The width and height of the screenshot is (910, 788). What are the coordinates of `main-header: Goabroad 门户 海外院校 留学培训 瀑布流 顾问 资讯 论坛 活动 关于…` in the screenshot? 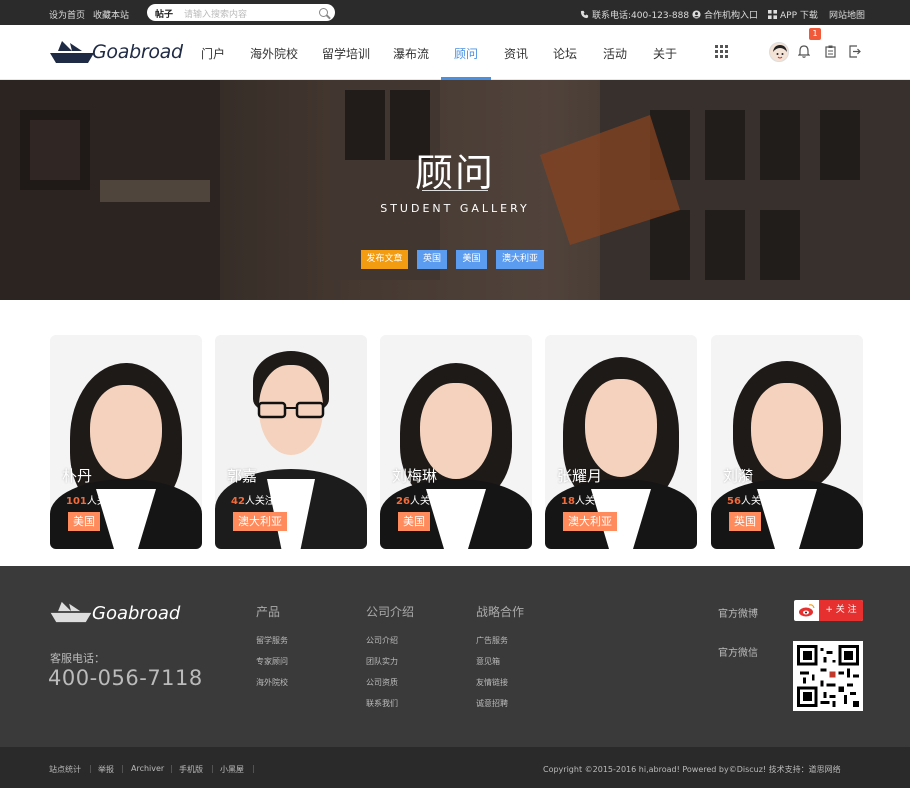 It's located at (455, 52).